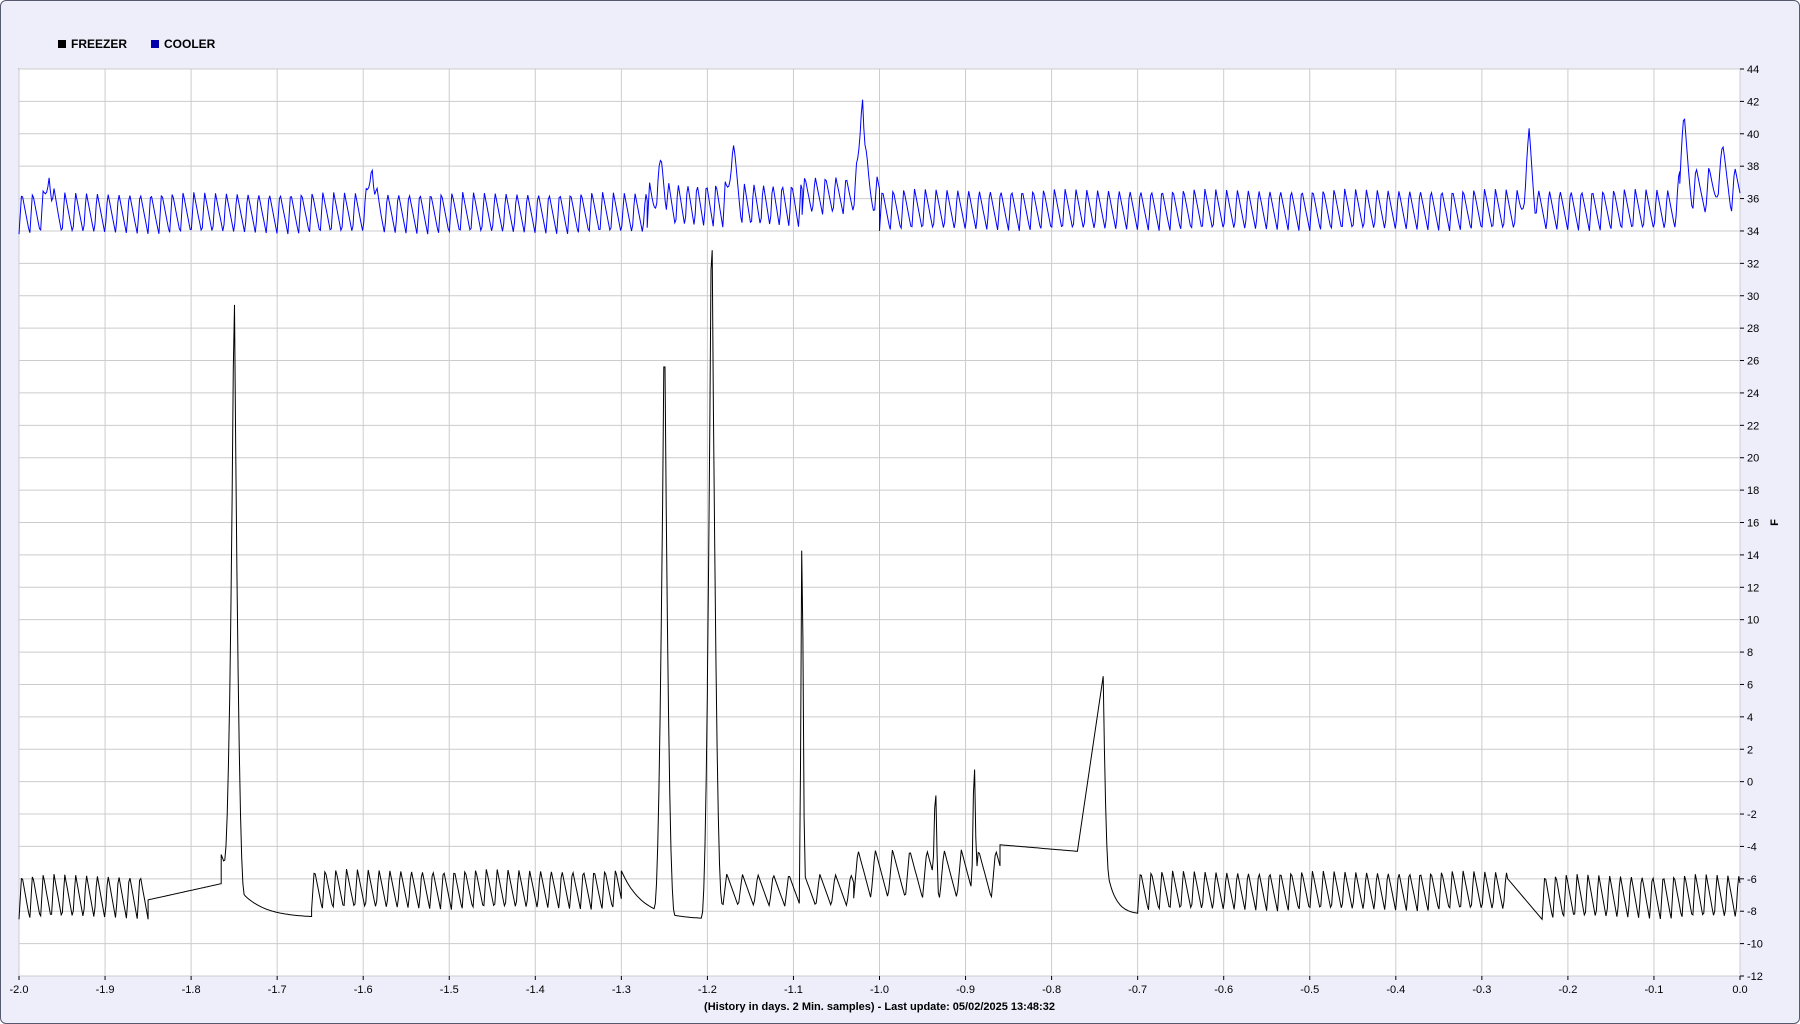  What do you see at coordinates (1653, 990) in the screenshot?
I see `x-tick-label: -0.1` at bounding box center [1653, 990].